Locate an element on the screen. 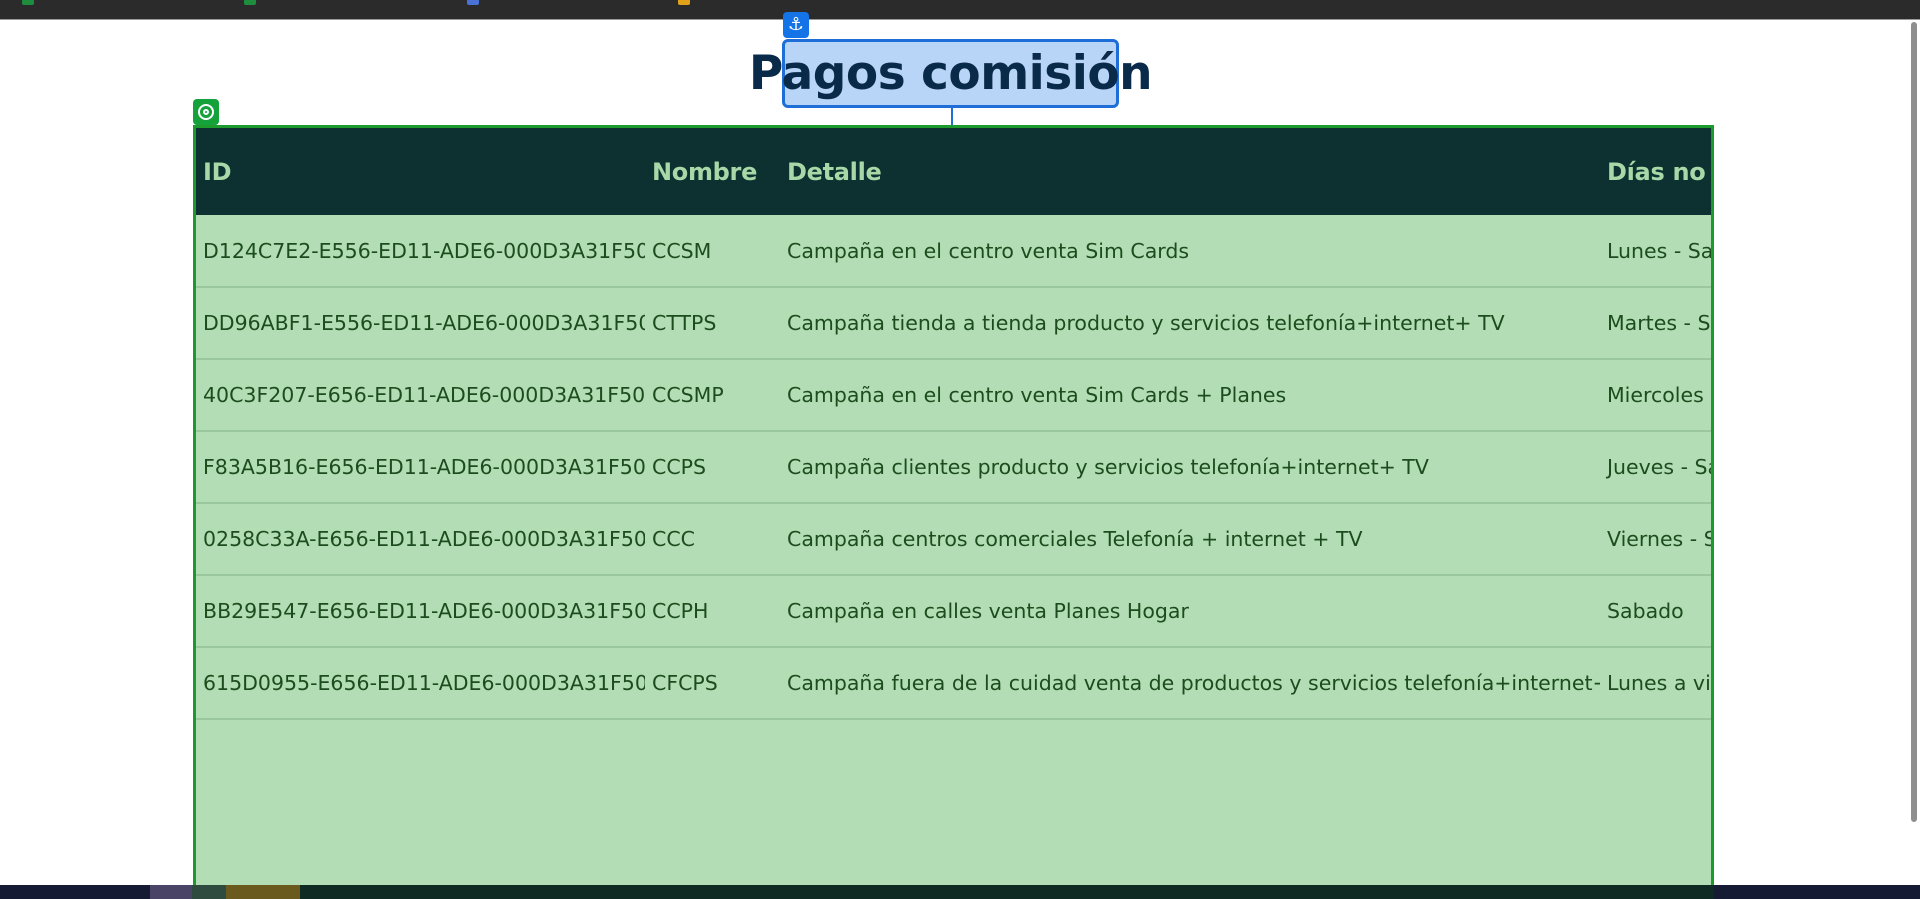  anchor-connector is located at coordinates (952, 116).